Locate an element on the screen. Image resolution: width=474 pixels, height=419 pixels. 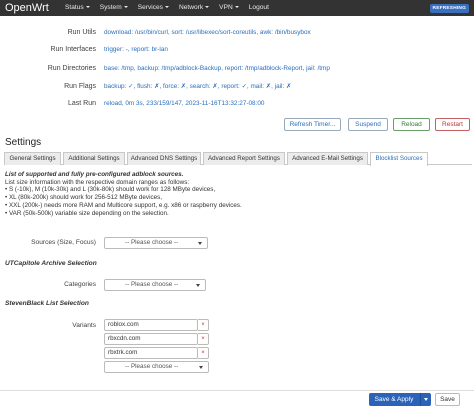
status-value: trigger: -, report: br-lan is located at coordinates (136, 49).